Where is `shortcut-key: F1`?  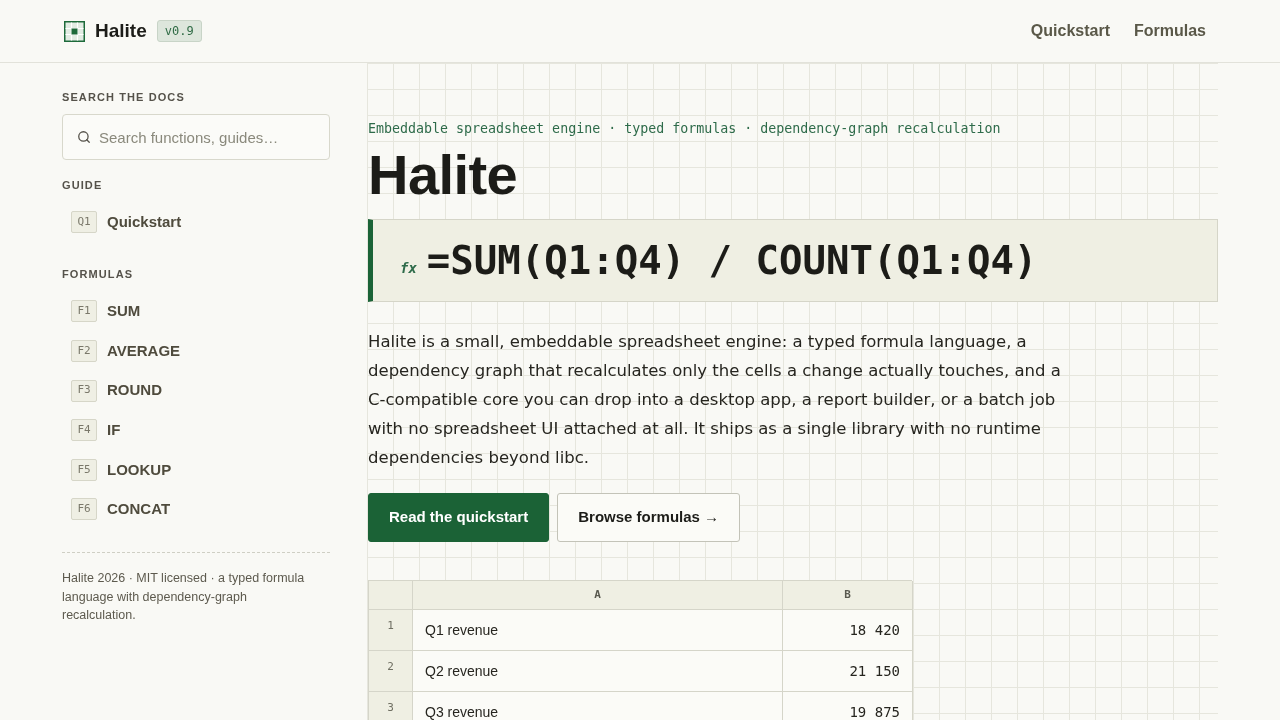 shortcut-key: F1 is located at coordinates (84, 311).